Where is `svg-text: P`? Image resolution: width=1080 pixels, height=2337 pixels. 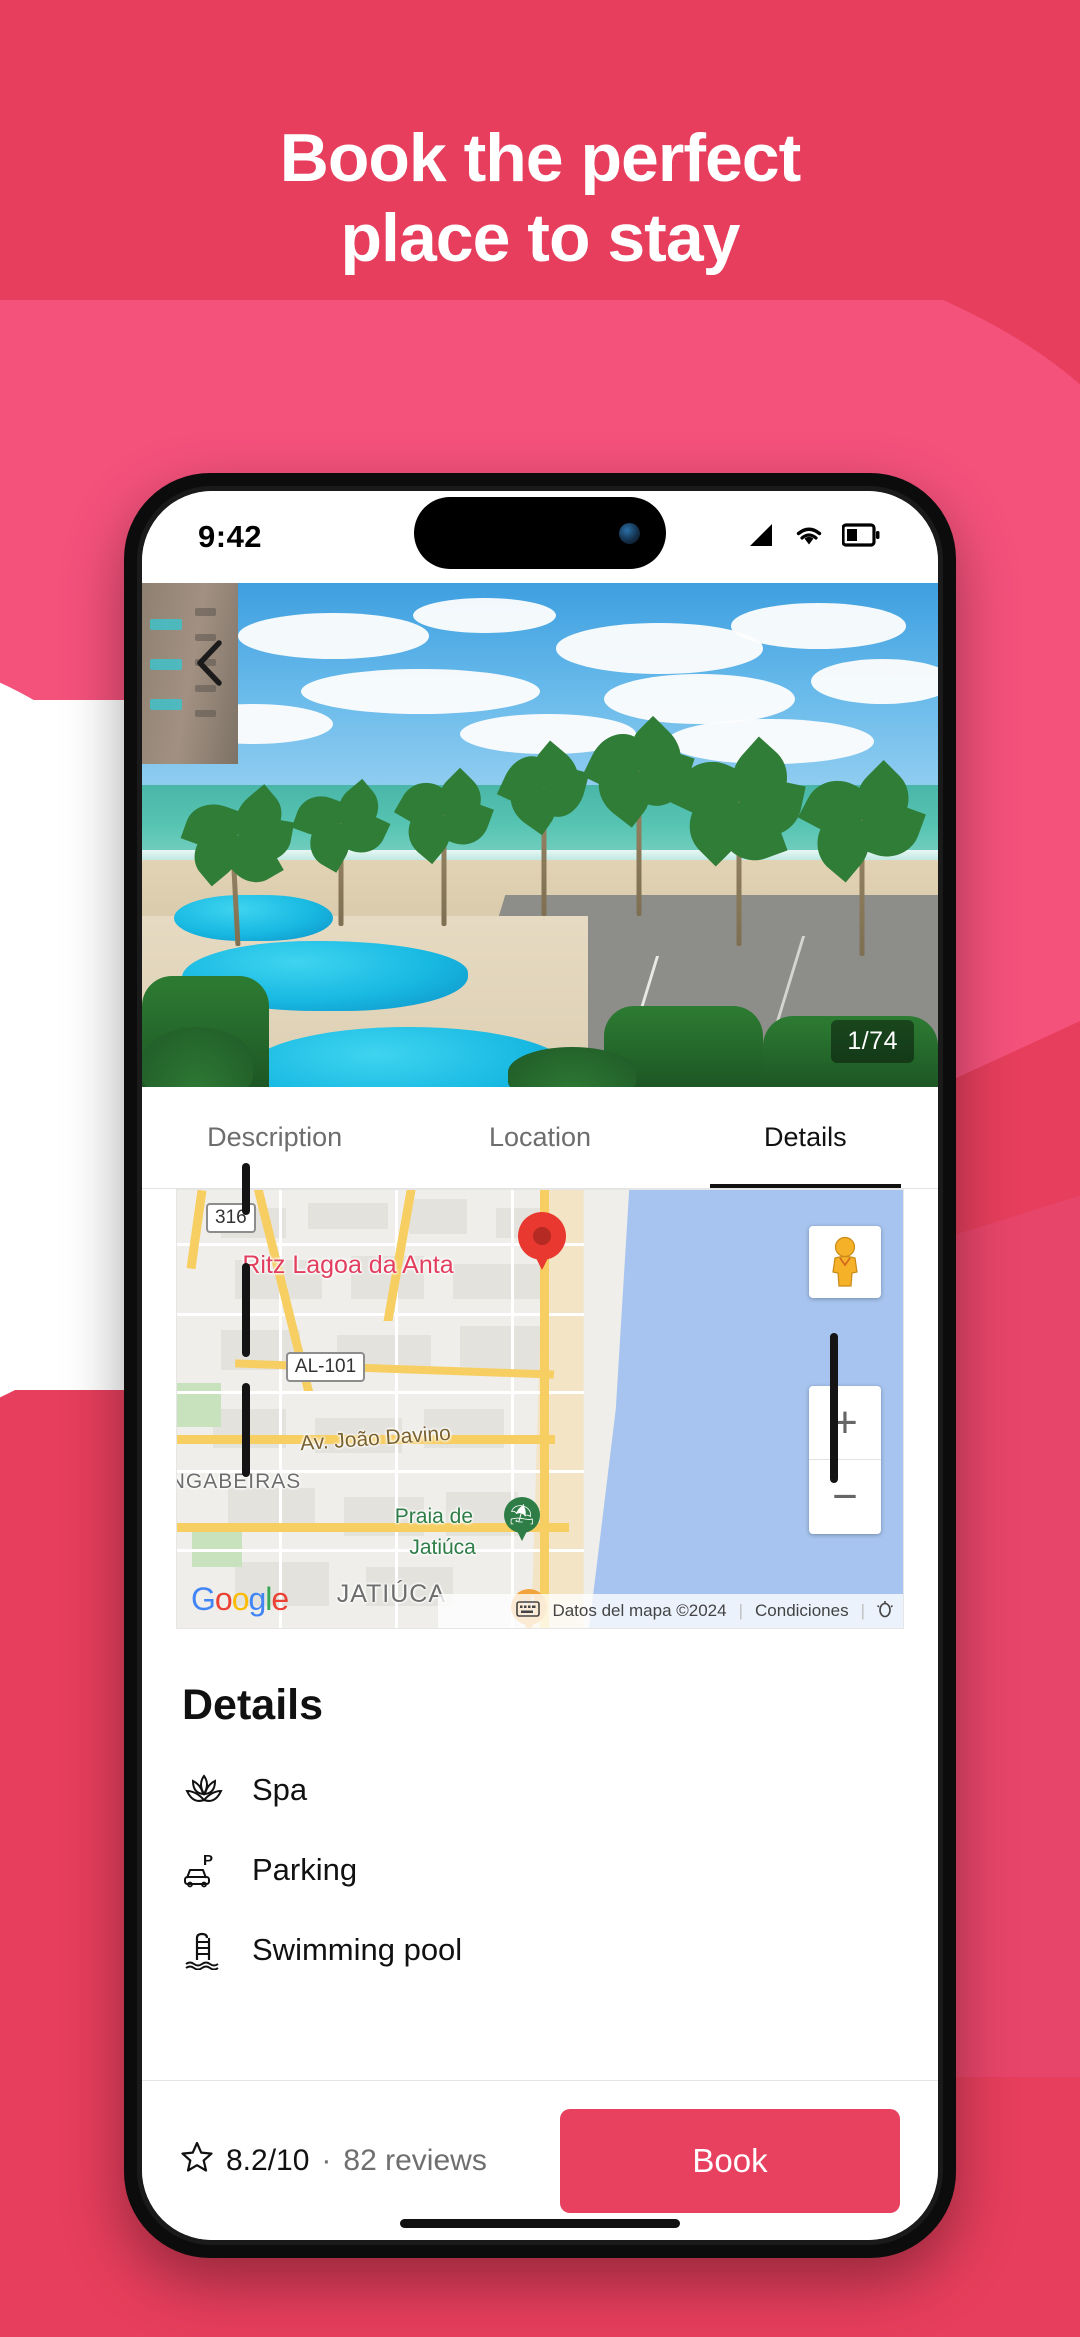 svg-text: P is located at coordinates (208, 1860).